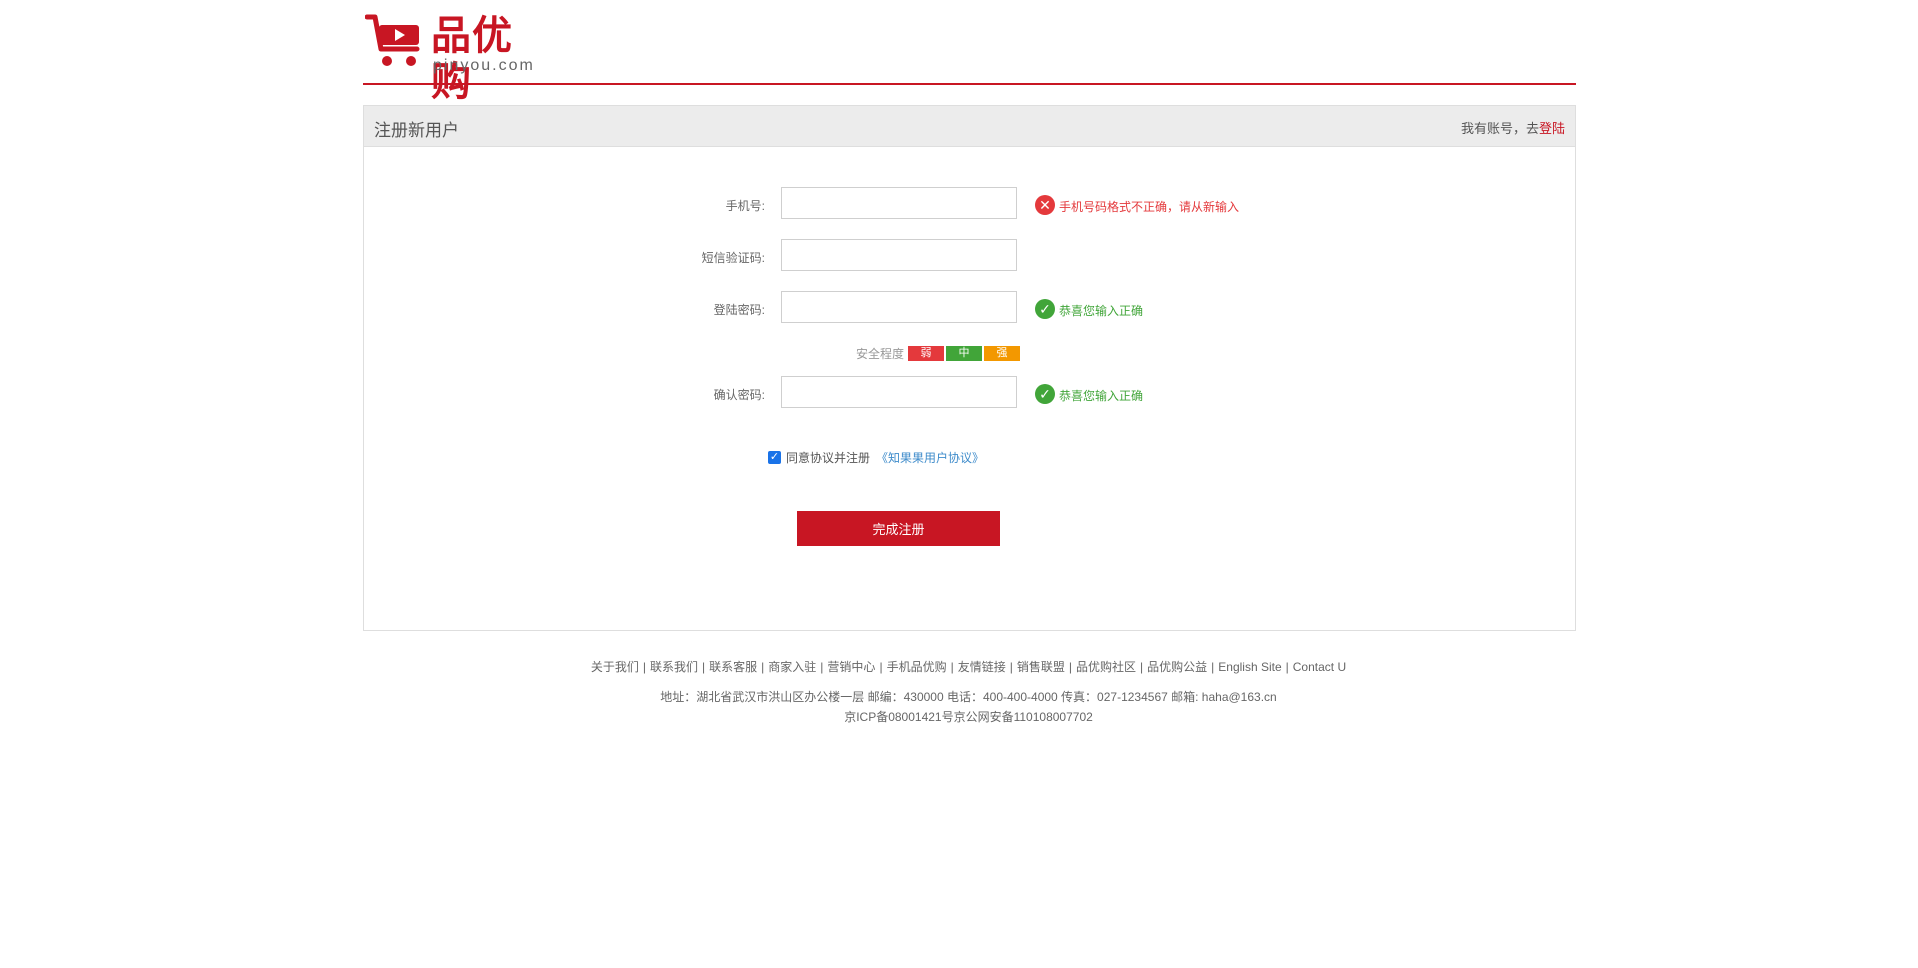 This screenshot has width=1918, height=968. I want to click on phone-message-text: 手机号码格式不正确，请从新输入, so click(1149, 206).